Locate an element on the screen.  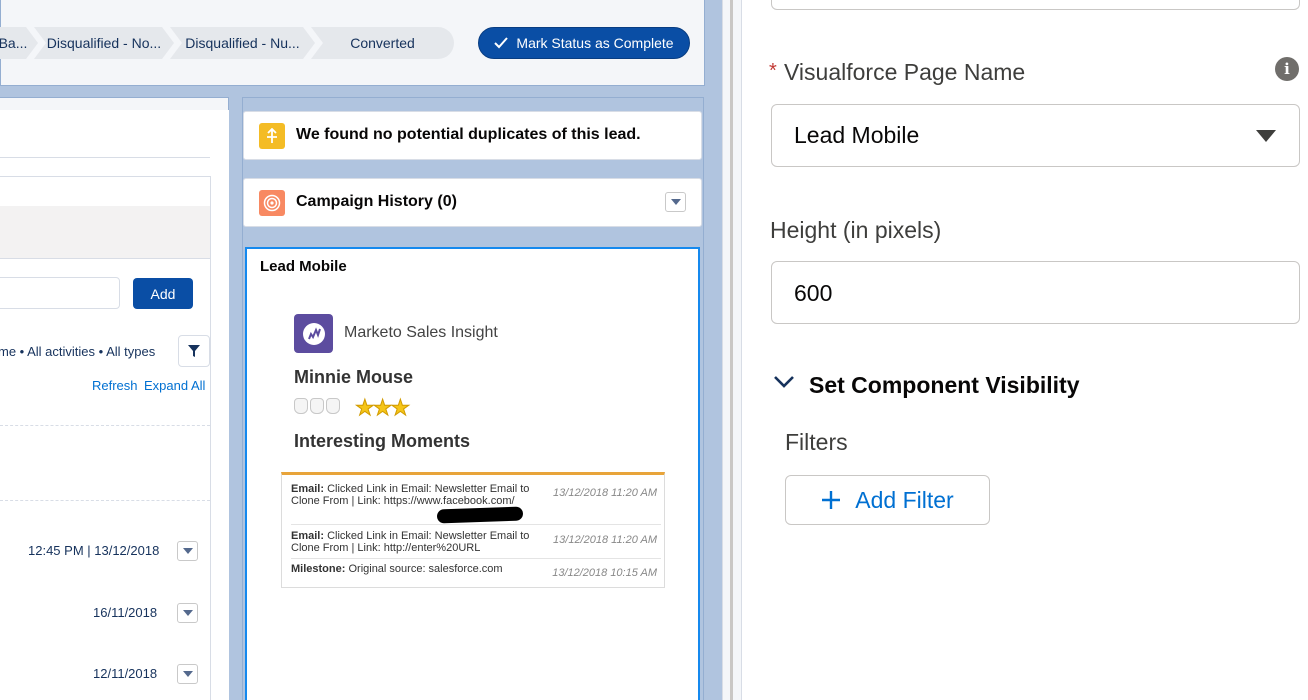
expand-all-link: Expand All is located at coordinates (174, 385).